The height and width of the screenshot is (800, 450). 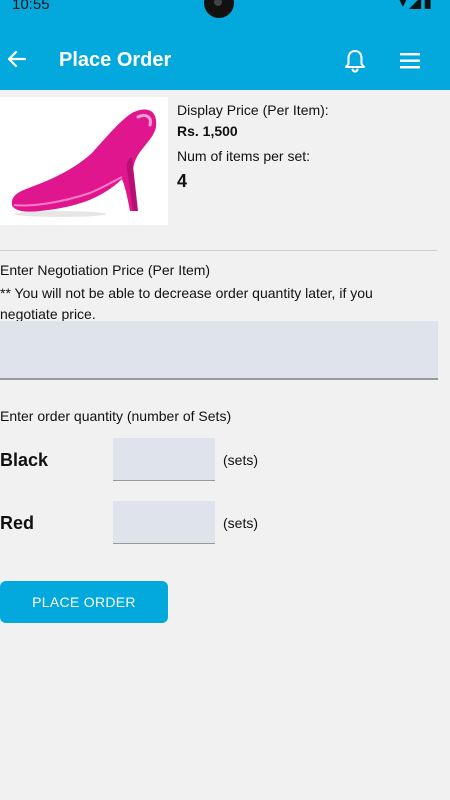 I want to click on bell-icon, so click(x=355, y=61).